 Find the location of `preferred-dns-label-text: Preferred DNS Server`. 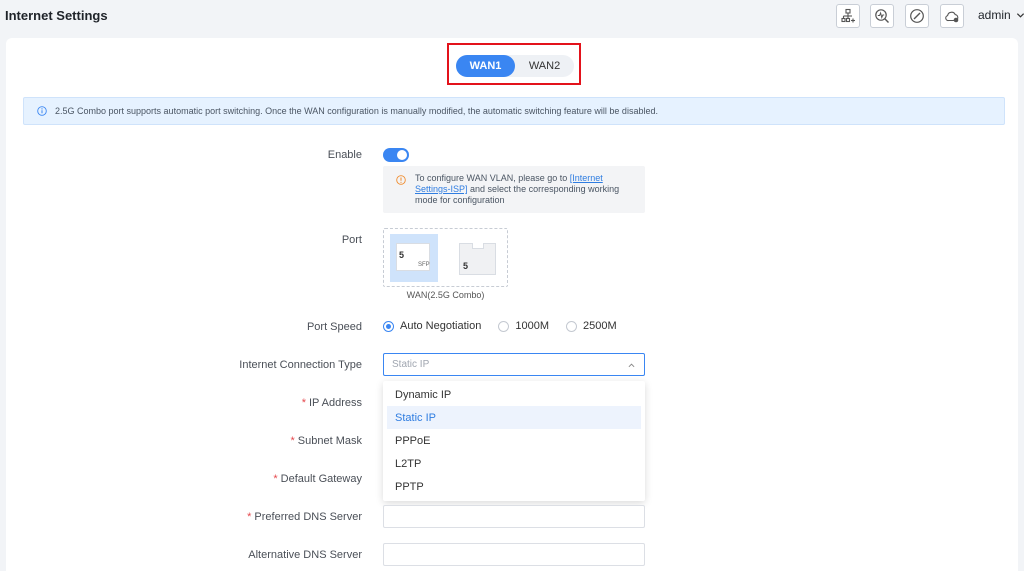

preferred-dns-label-text: Preferred DNS Server is located at coordinates (308, 517).